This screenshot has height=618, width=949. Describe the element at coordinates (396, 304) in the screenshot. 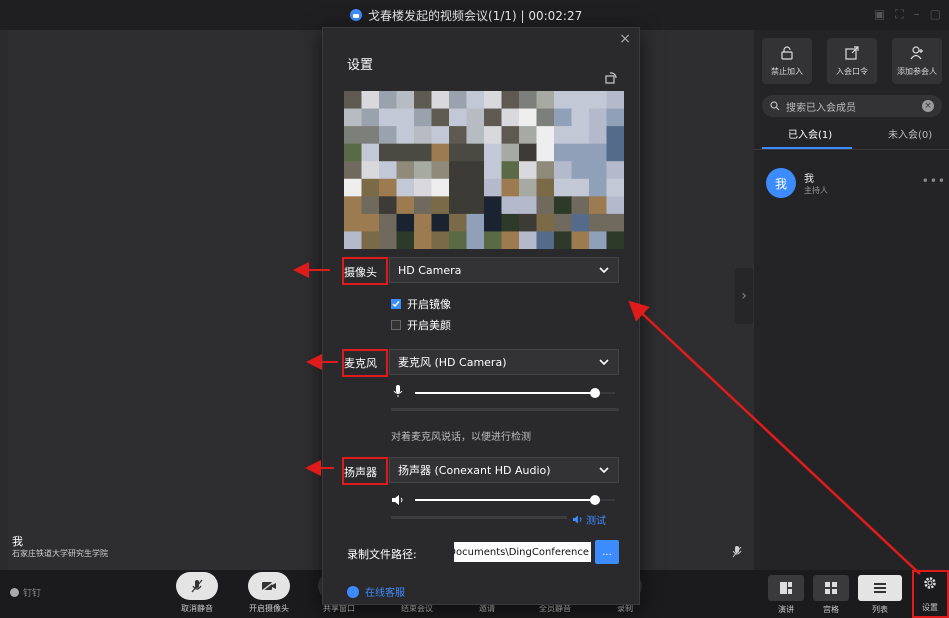

I see `mirror-checkbox-box` at that location.